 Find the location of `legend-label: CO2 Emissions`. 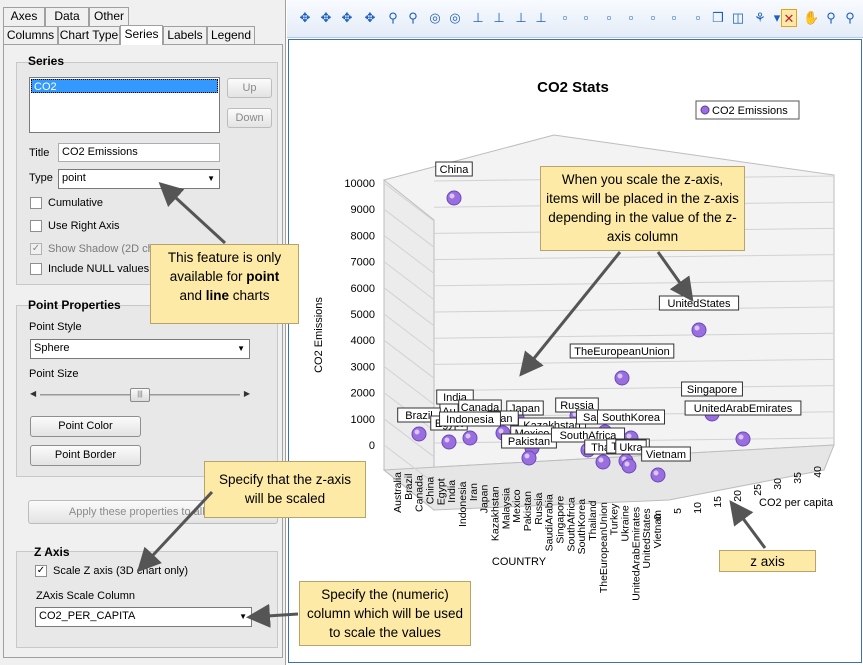

legend-label: CO2 Emissions is located at coordinates (750, 111).